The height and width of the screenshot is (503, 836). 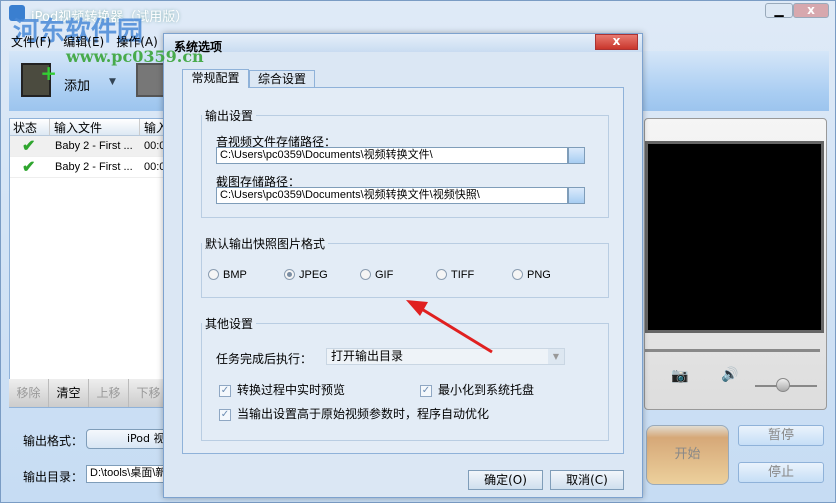 What do you see at coordinates (31, 42) in the screenshot?
I see `menu-file: 文件(F)` at bounding box center [31, 42].